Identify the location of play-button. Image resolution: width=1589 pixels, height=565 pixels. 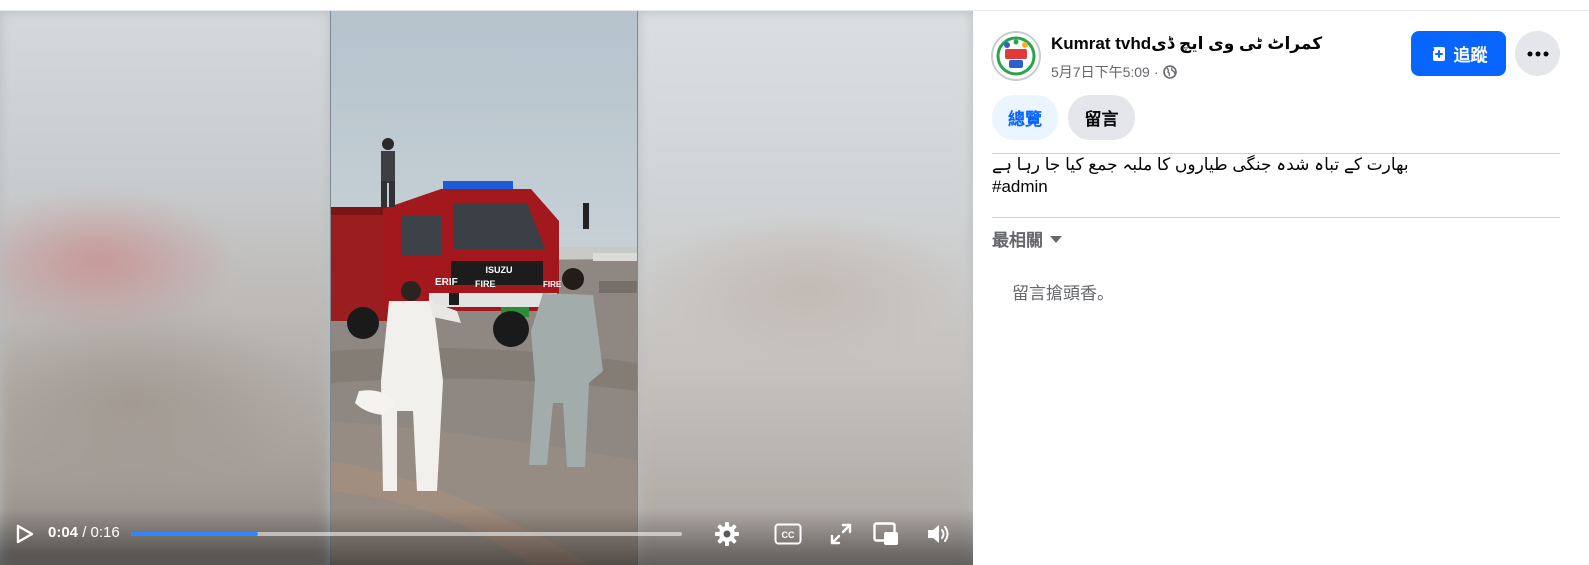
(24, 534).